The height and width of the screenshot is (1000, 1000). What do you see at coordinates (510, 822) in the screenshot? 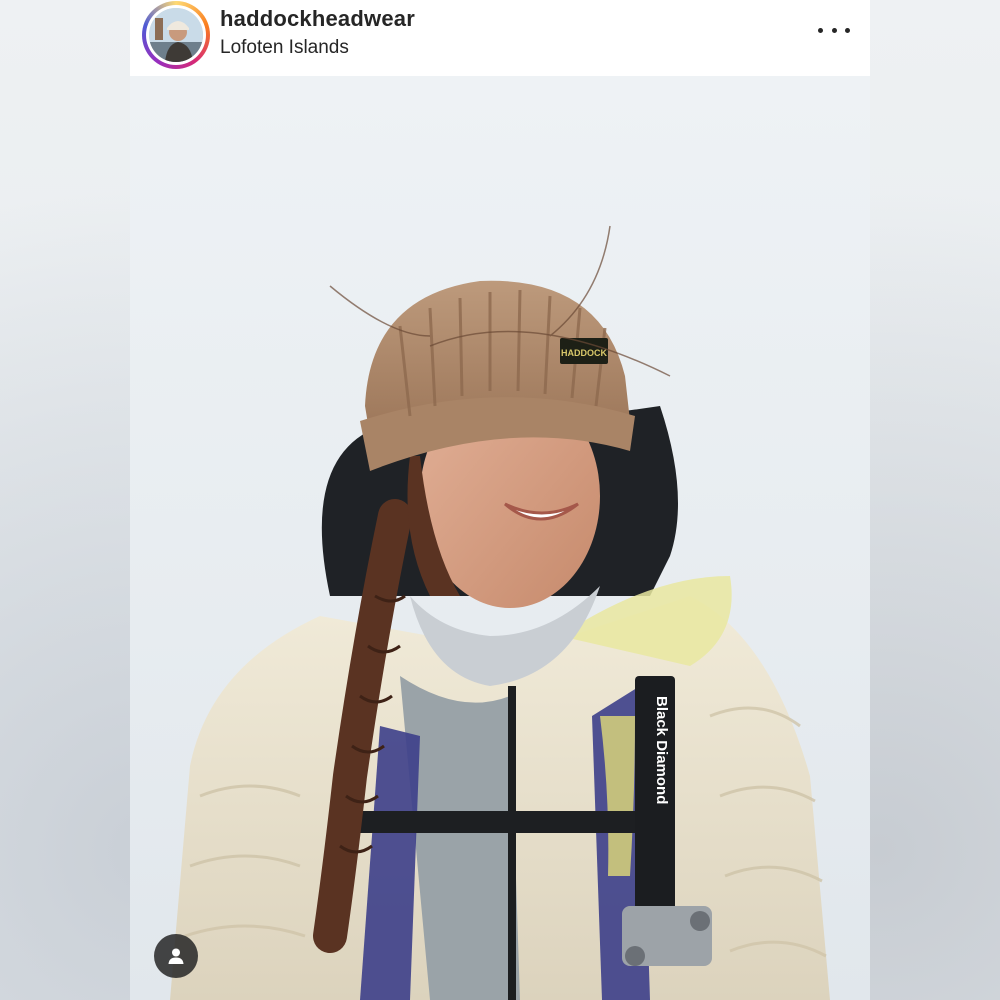
I see `sternum-strap` at bounding box center [510, 822].